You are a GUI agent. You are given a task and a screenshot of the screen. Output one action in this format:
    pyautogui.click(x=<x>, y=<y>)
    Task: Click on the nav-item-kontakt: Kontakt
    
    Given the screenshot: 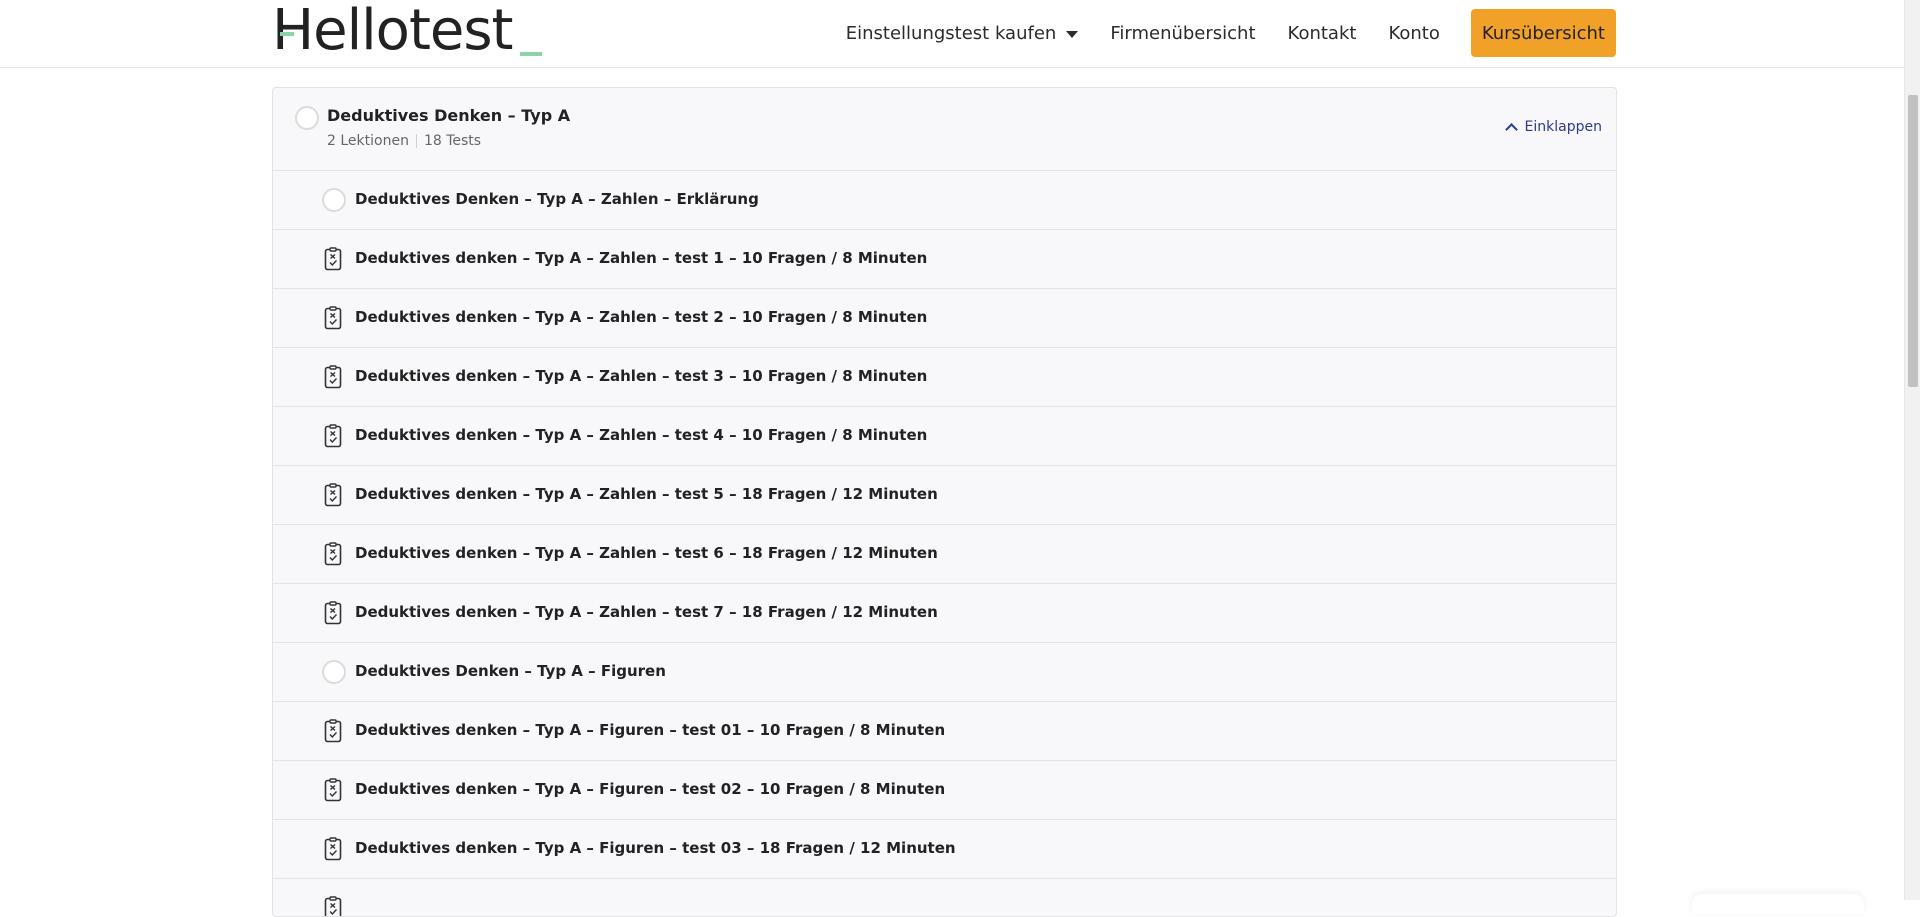 What is the action you would take?
    pyautogui.click(x=1322, y=33)
    